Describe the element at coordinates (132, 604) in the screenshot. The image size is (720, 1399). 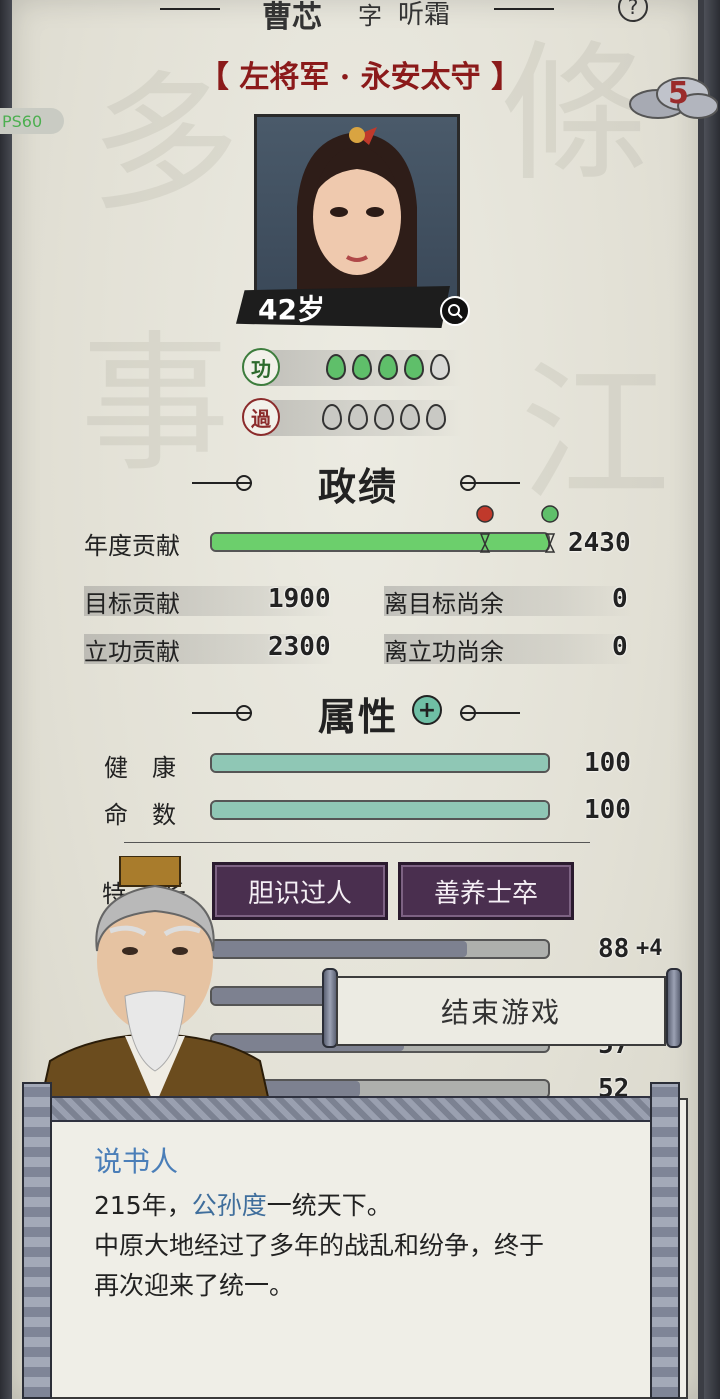
I see `target-contribution-label: 目标贡献` at that location.